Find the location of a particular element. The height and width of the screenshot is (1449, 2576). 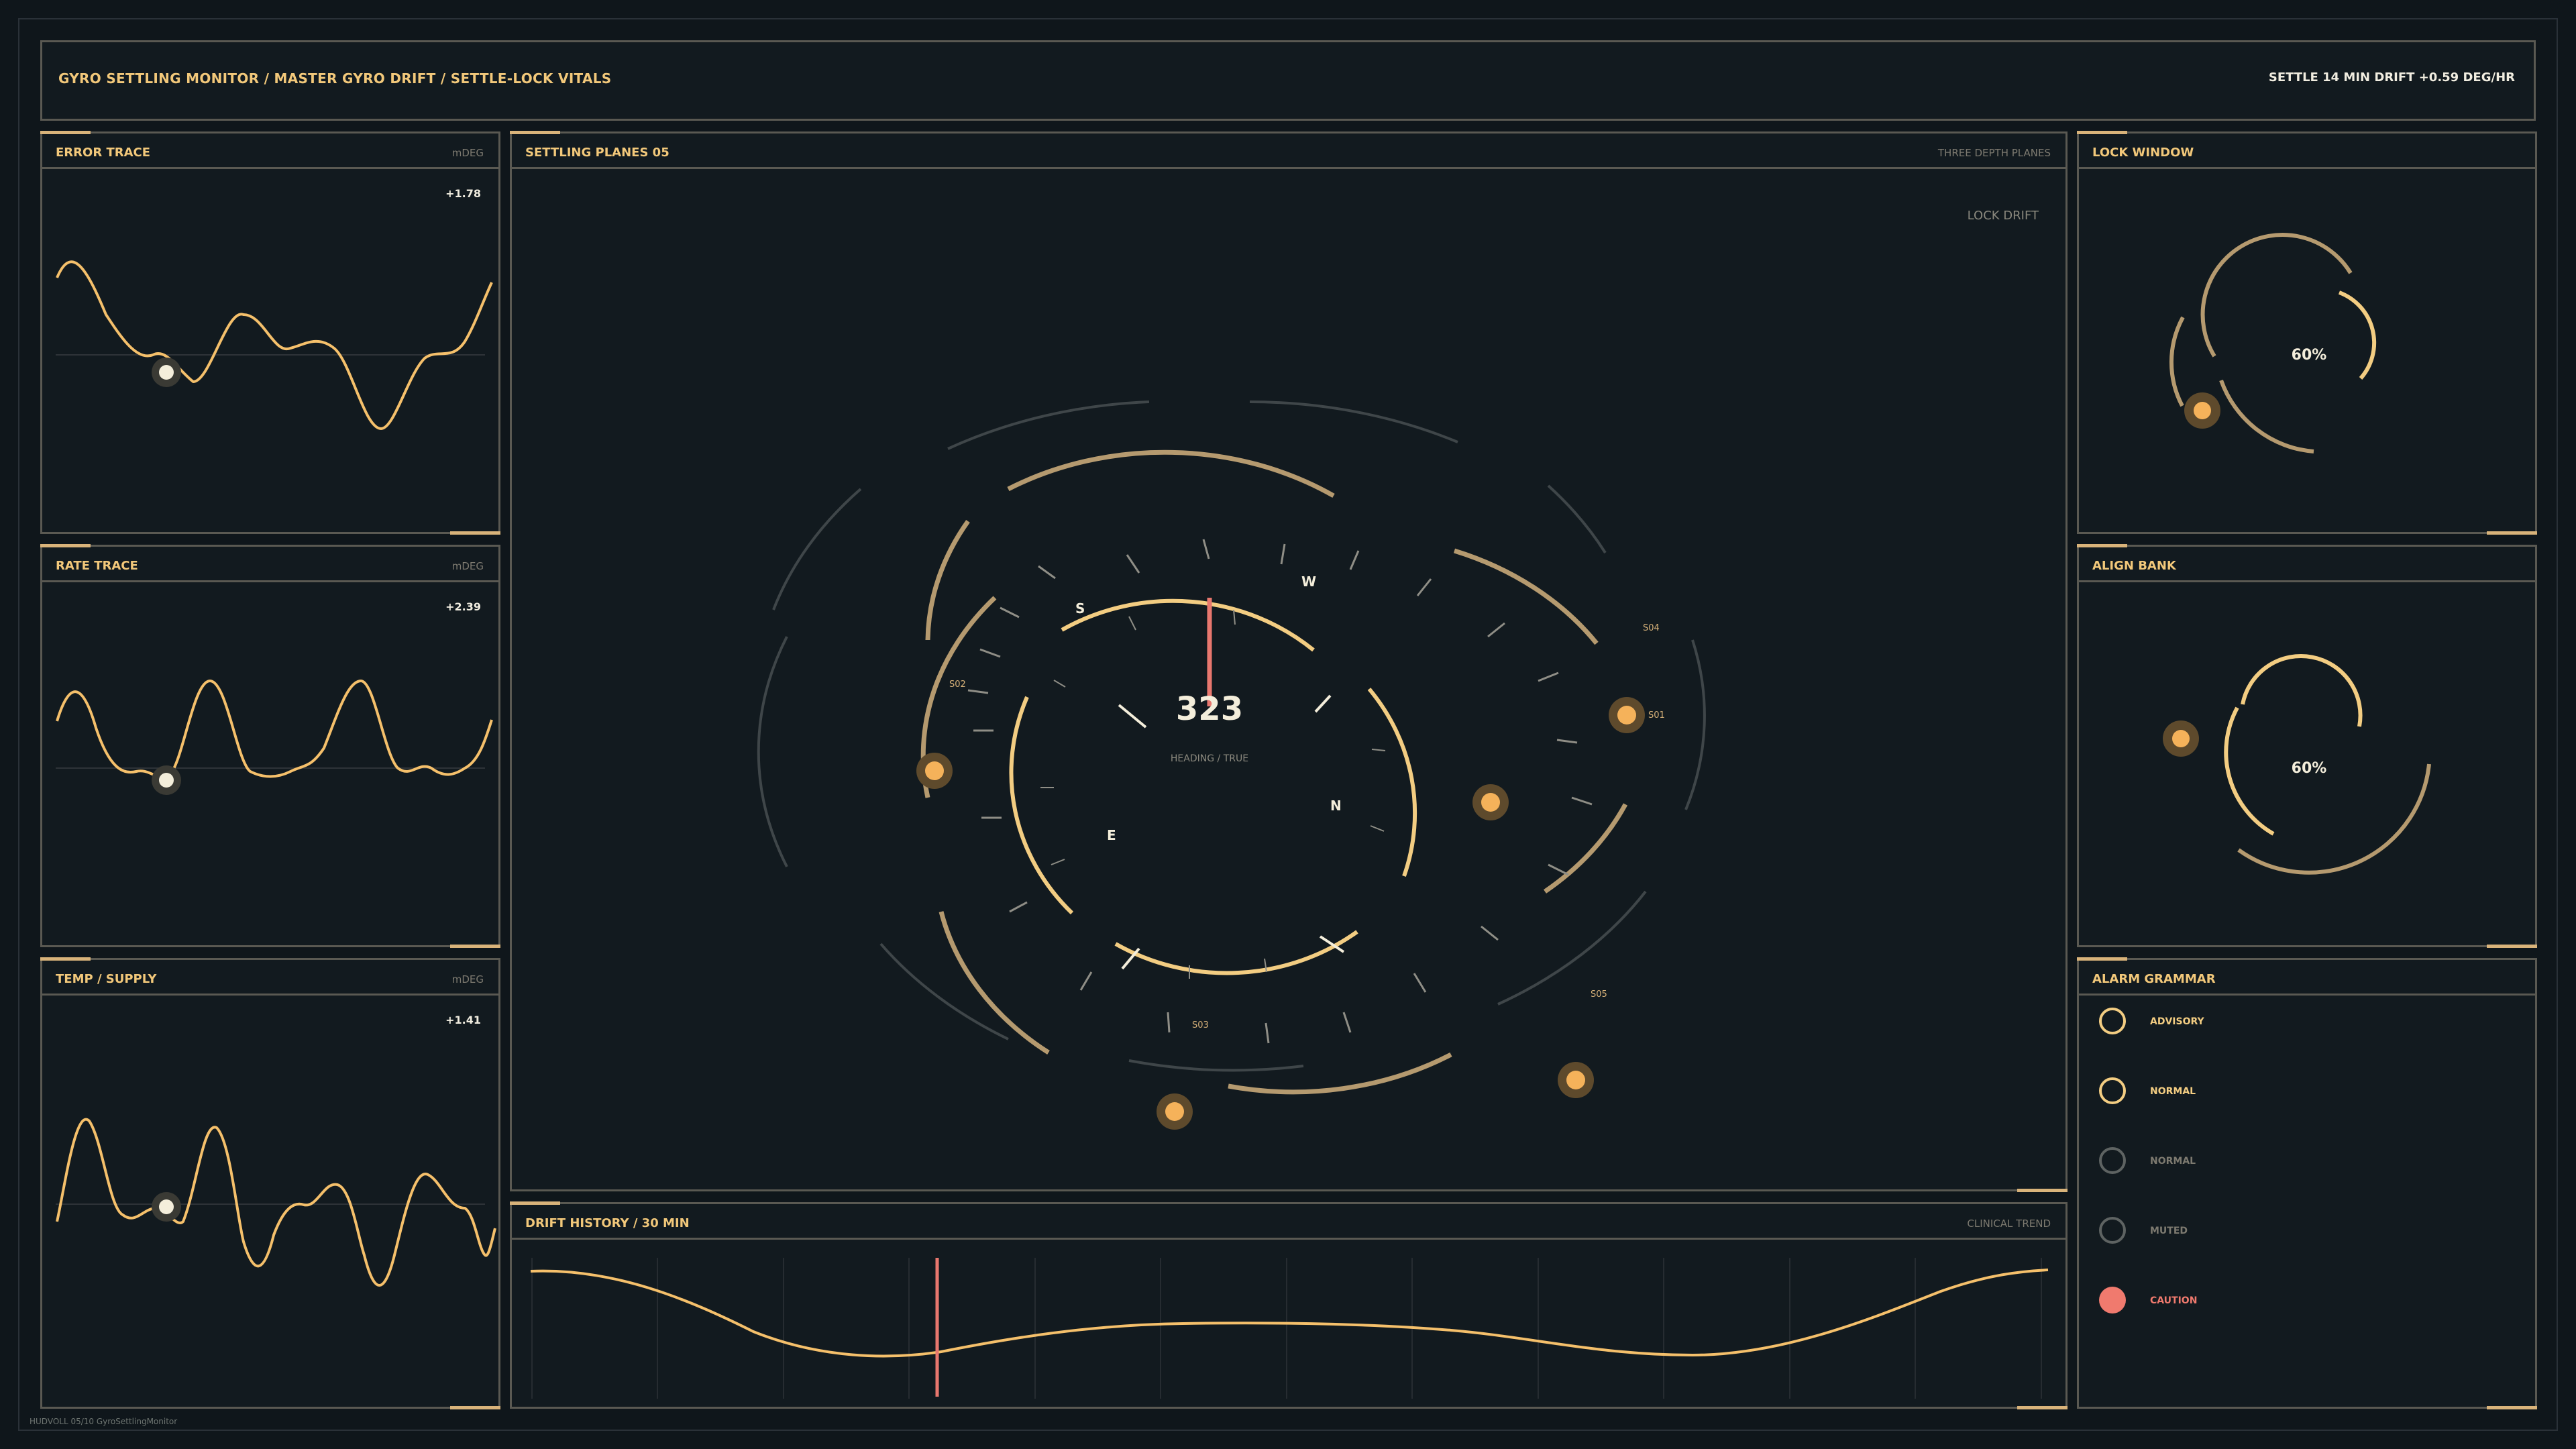

rate-trace-panel: RATE TRACE mDEG +2.39 is located at coordinates (270, 746).